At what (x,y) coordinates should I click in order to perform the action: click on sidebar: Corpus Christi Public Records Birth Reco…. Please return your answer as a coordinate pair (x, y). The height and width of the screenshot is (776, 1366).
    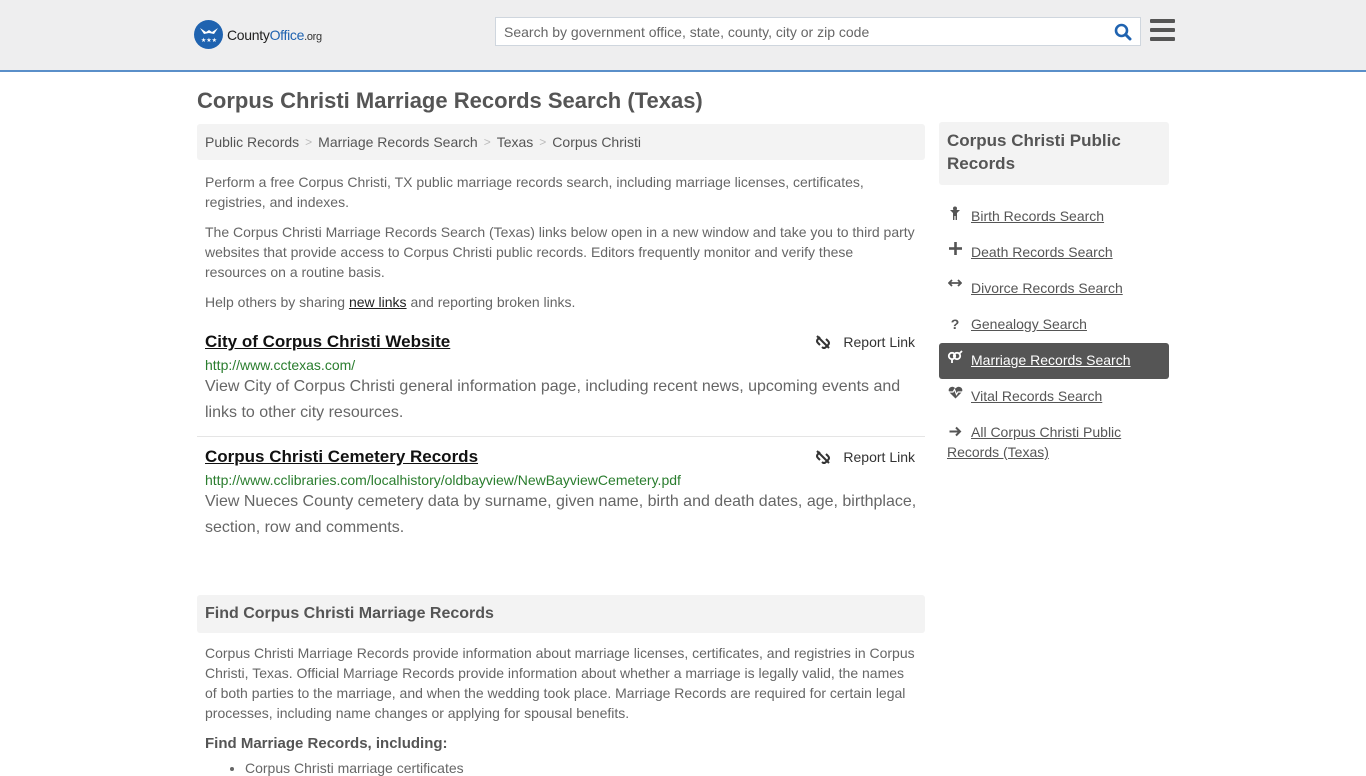
    Looking at the image, I should click on (1054, 295).